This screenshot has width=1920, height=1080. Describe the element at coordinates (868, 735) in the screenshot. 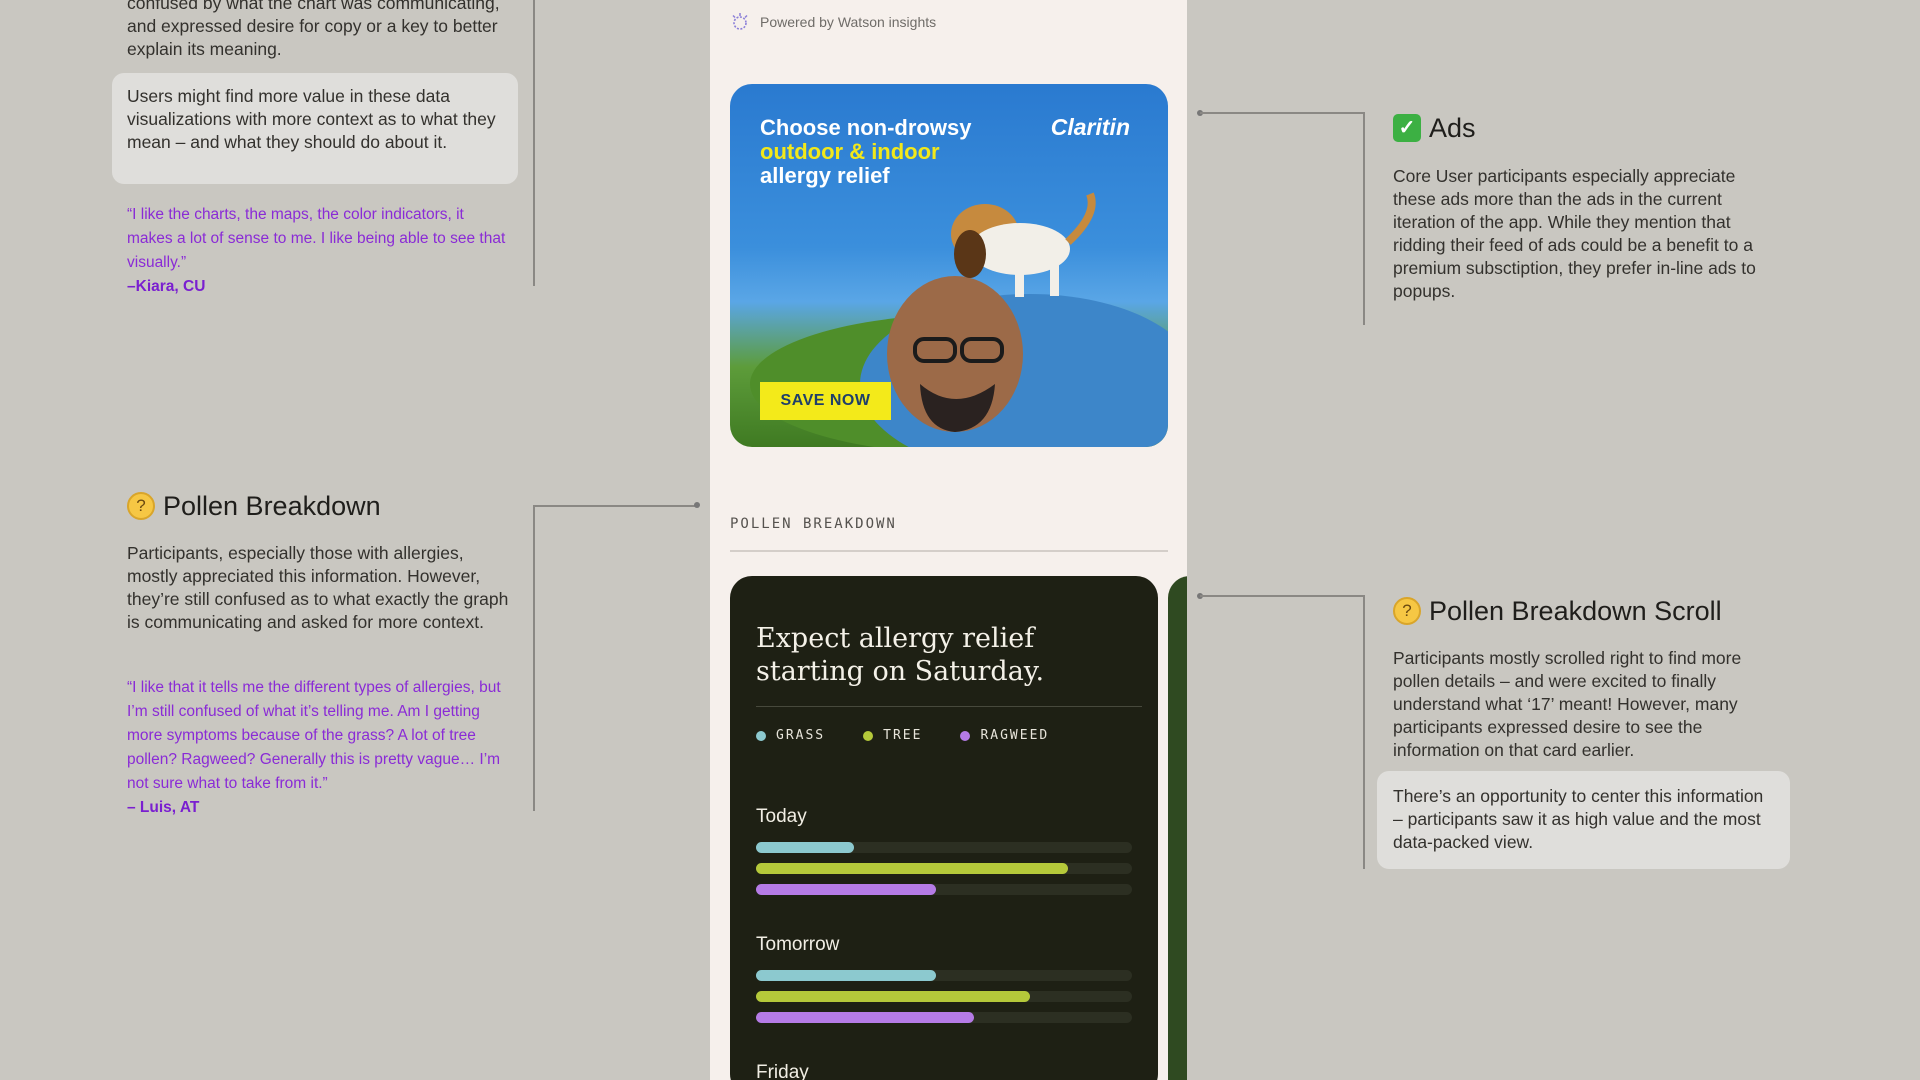

I see `tree-dot-icon` at that location.